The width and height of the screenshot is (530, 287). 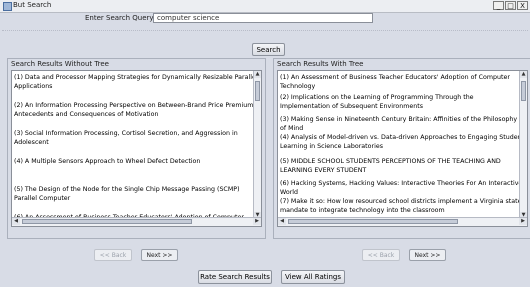 What do you see at coordinates (510, 5) in the screenshot?
I see `maximize-button: □` at bounding box center [510, 5].